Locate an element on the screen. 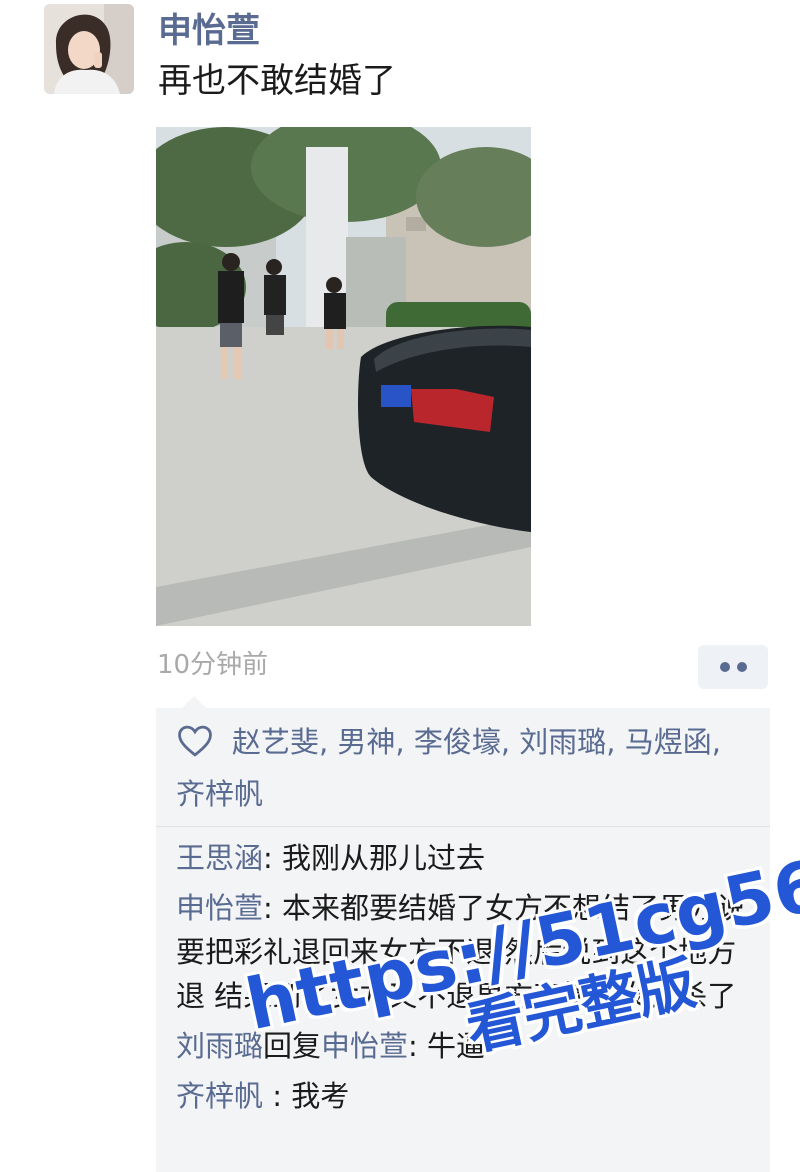 The height and width of the screenshot is (1172, 800). post-author-name: 申怡萱 is located at coordinates (209, 31).